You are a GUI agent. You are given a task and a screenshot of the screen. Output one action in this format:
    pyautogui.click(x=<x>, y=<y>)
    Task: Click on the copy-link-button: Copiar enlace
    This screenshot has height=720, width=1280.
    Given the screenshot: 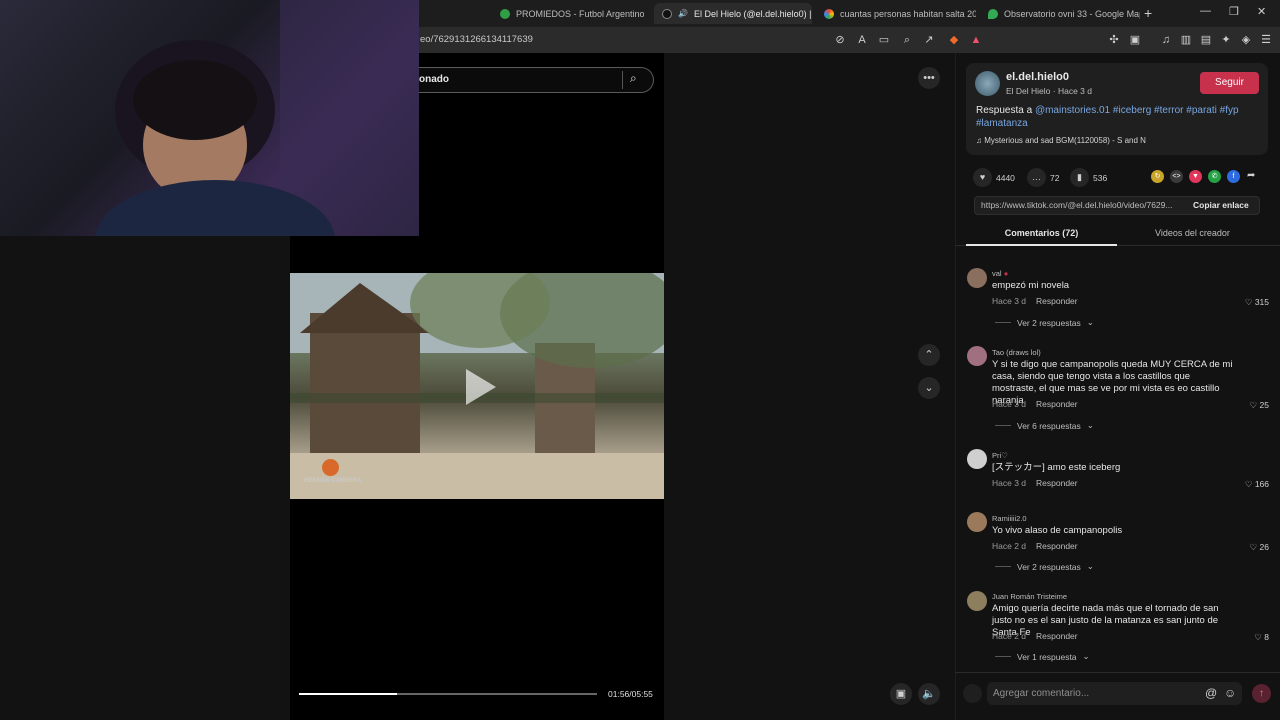 What is the action you would take?
    pyautogui.click(x=1221, y=205)
    